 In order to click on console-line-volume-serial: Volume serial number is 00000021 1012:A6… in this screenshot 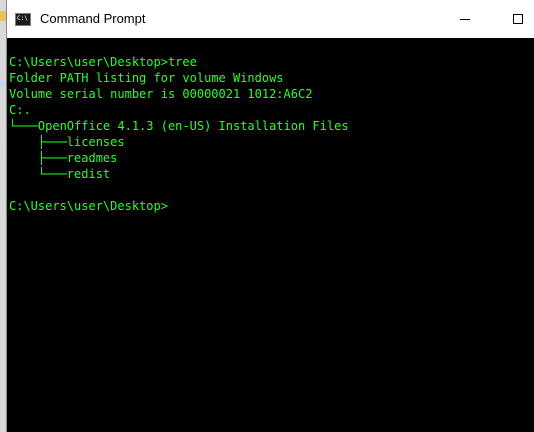, I will do `click(161, 94)`.